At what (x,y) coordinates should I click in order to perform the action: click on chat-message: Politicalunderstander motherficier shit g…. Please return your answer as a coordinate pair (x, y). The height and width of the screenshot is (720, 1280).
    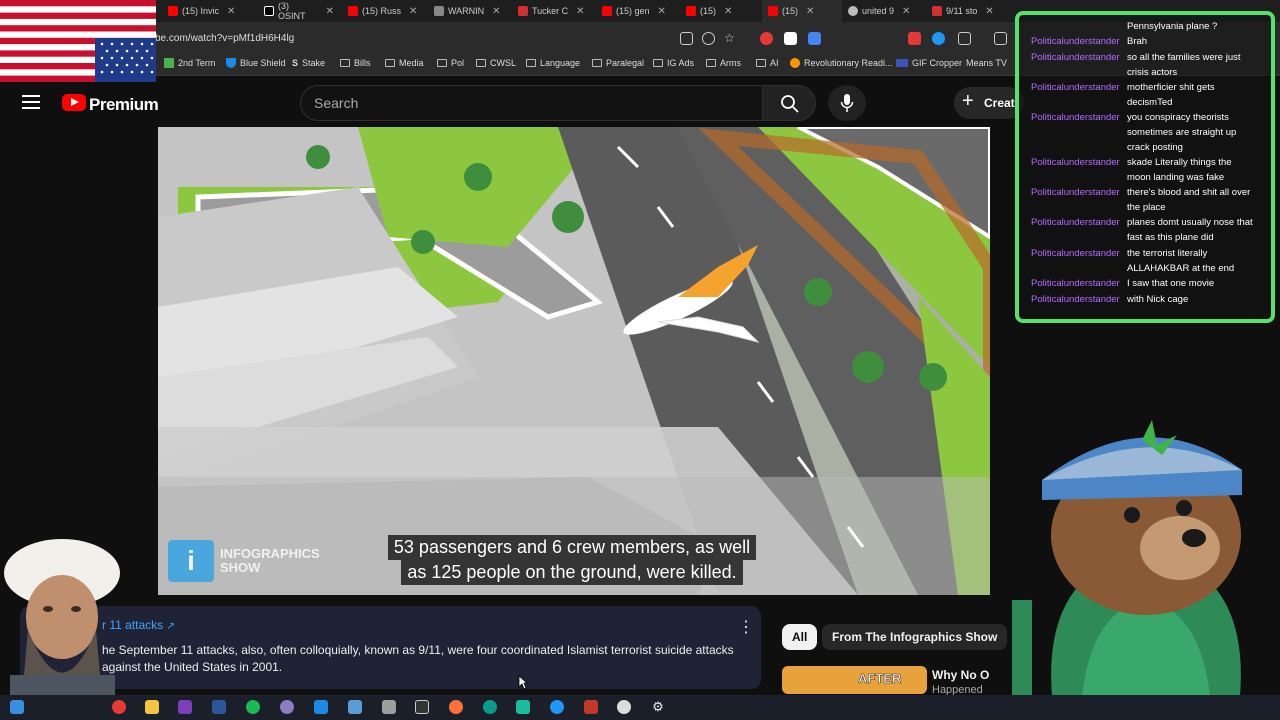
    Looking at the image, I should click on (1123, 95).